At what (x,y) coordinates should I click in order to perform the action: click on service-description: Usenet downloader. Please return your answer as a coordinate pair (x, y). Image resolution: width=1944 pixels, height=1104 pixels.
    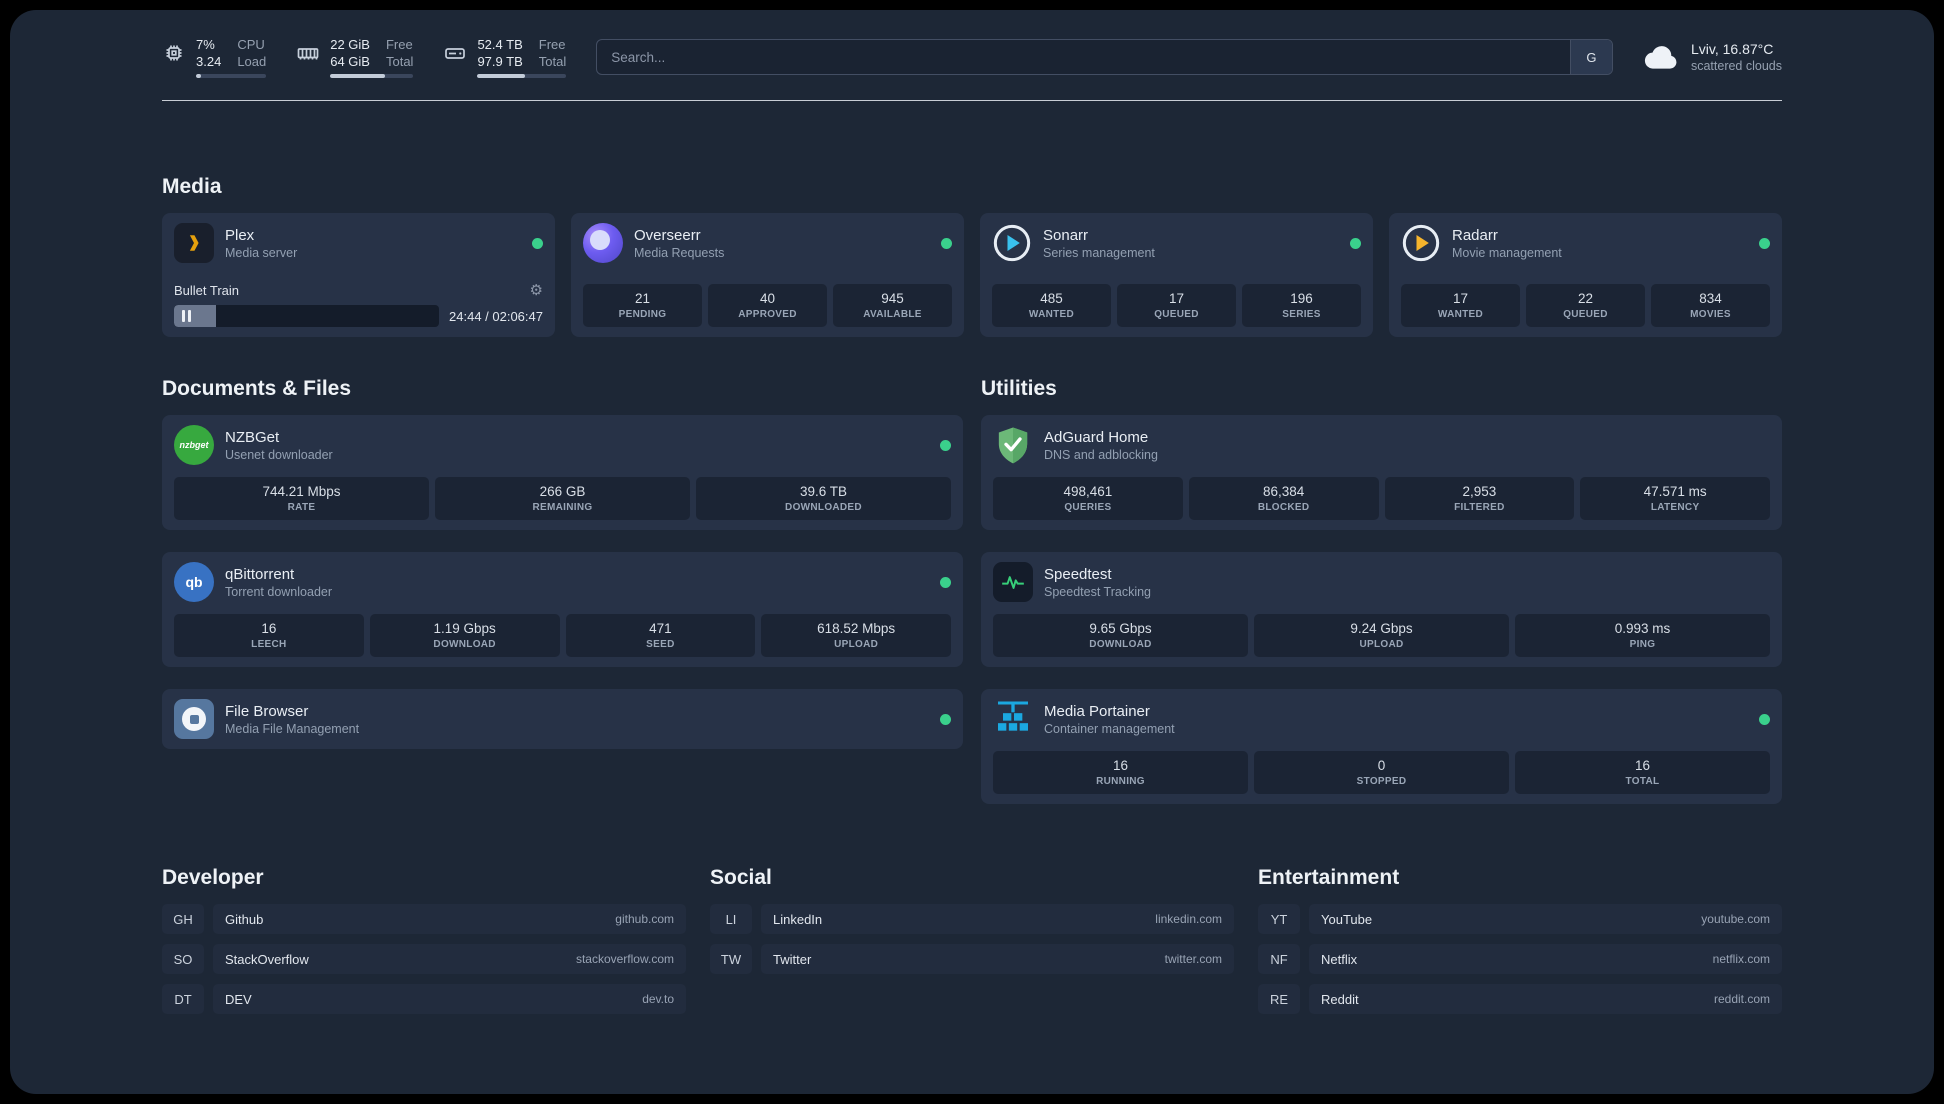
    Looking at the image, I should click on (279, 454).